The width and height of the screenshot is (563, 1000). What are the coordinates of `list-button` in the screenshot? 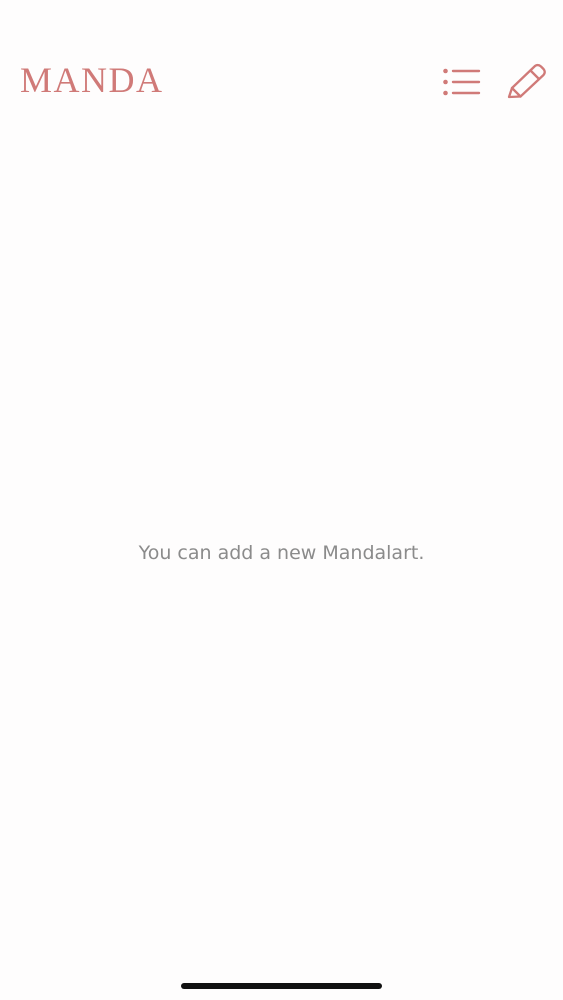 It's located at (462, 82).